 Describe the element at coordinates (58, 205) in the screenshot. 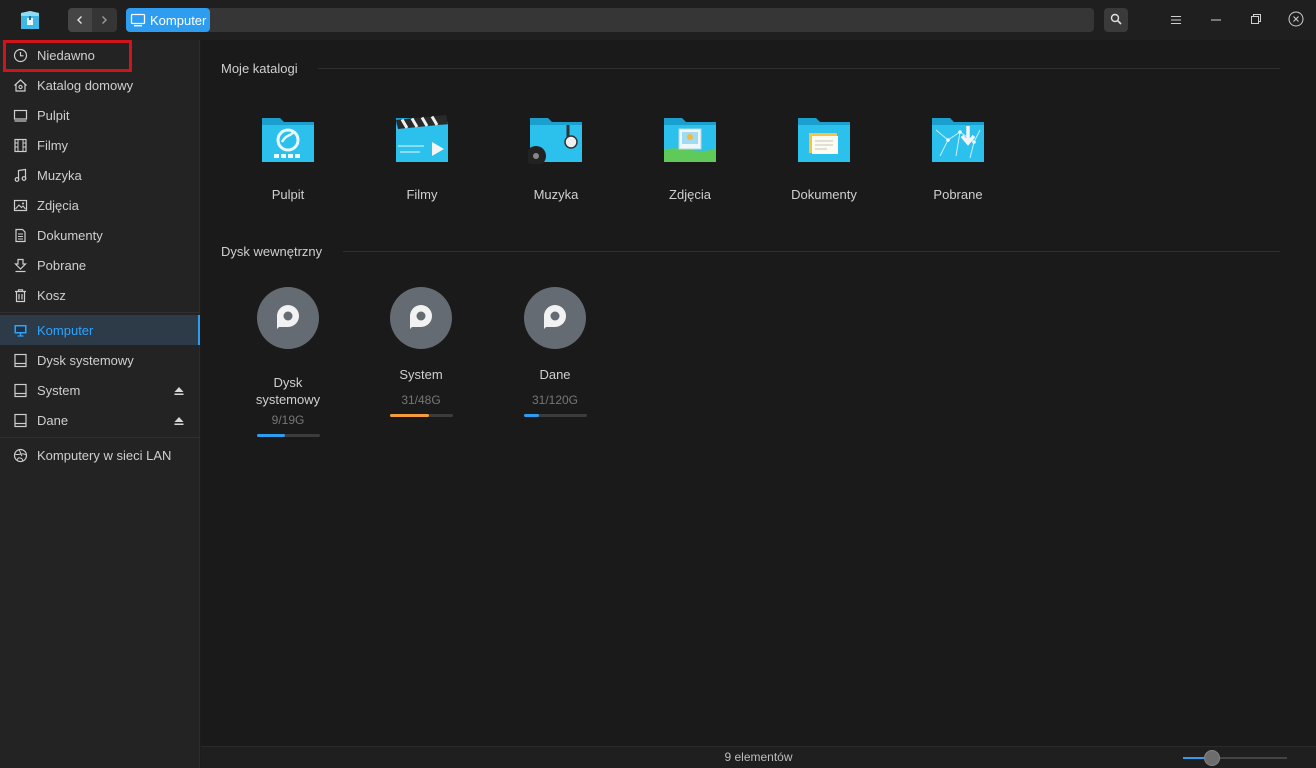

I see `sidebar-item-label: Zdjęcia` at that location.